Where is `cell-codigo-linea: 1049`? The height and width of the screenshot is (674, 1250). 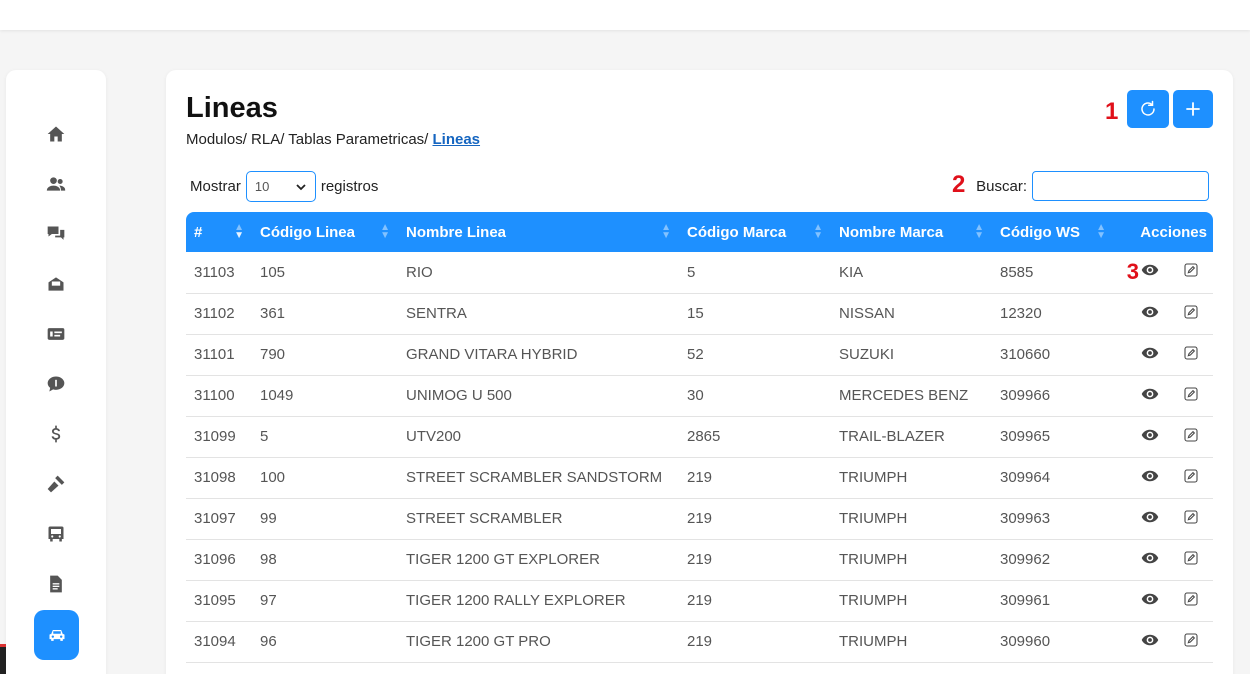
cell-codigo-linea: 1049 is located at coordinates (325, 396).